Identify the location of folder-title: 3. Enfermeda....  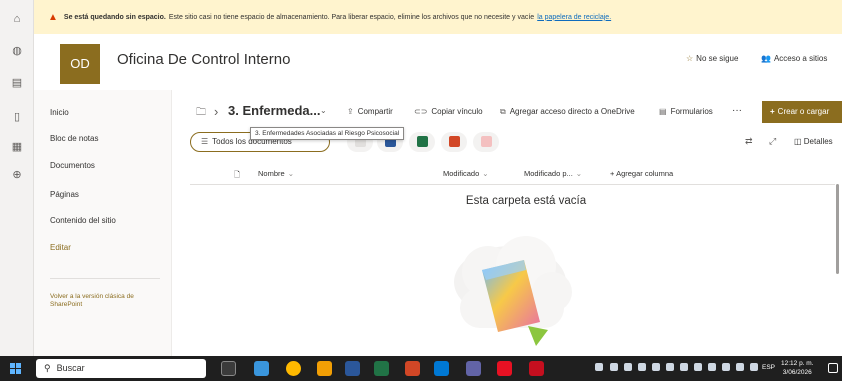
(274, 110).